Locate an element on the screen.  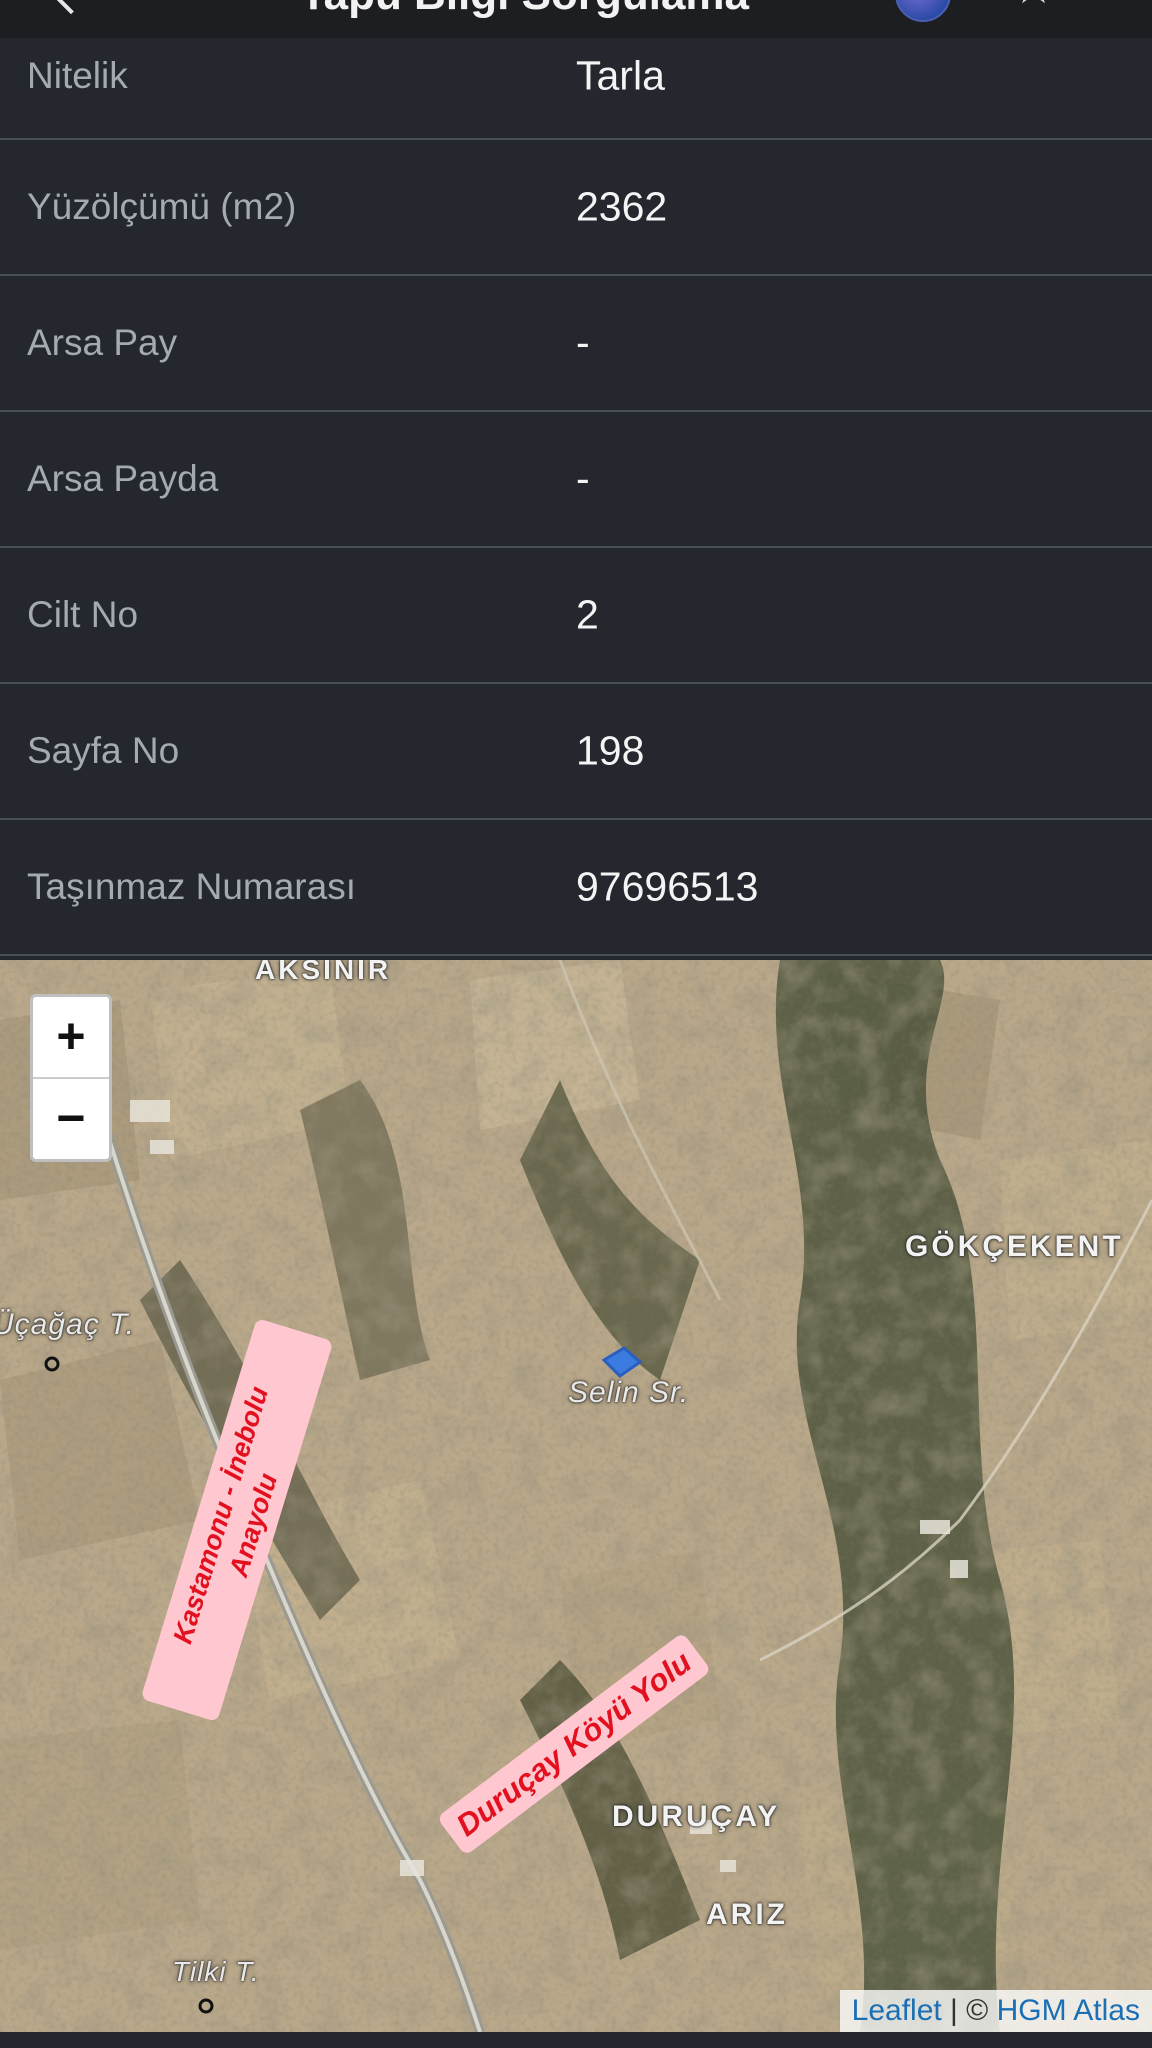
info-row-cilt-no: Cilt No 2 is located at coordinates (576, 616).